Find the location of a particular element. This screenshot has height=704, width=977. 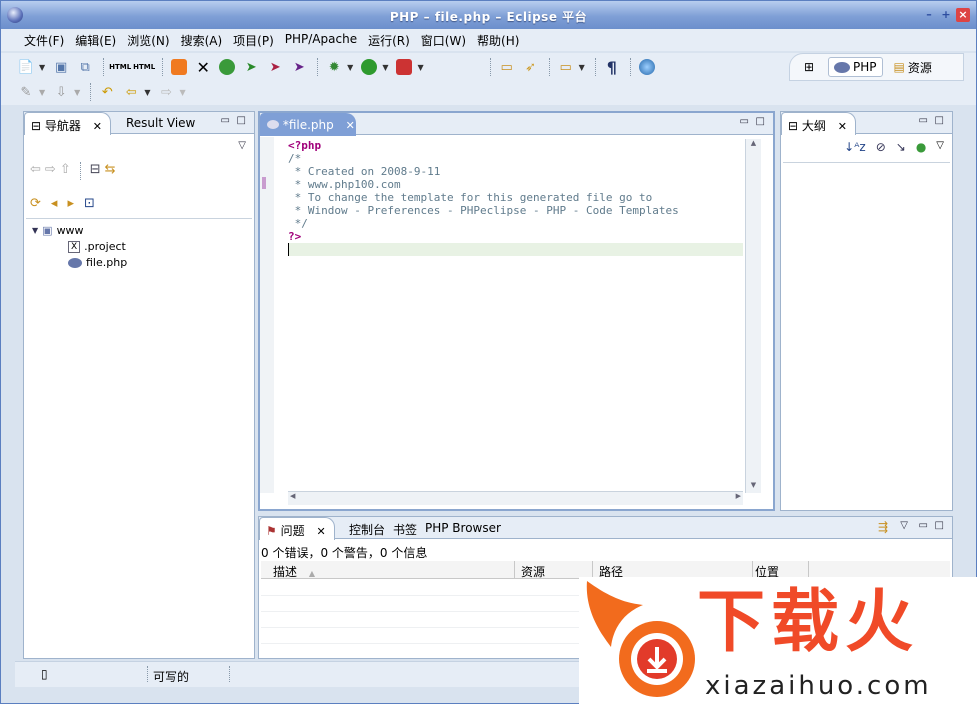

next-annotation-icon: ⇩ is located at coordinates (61, 92).